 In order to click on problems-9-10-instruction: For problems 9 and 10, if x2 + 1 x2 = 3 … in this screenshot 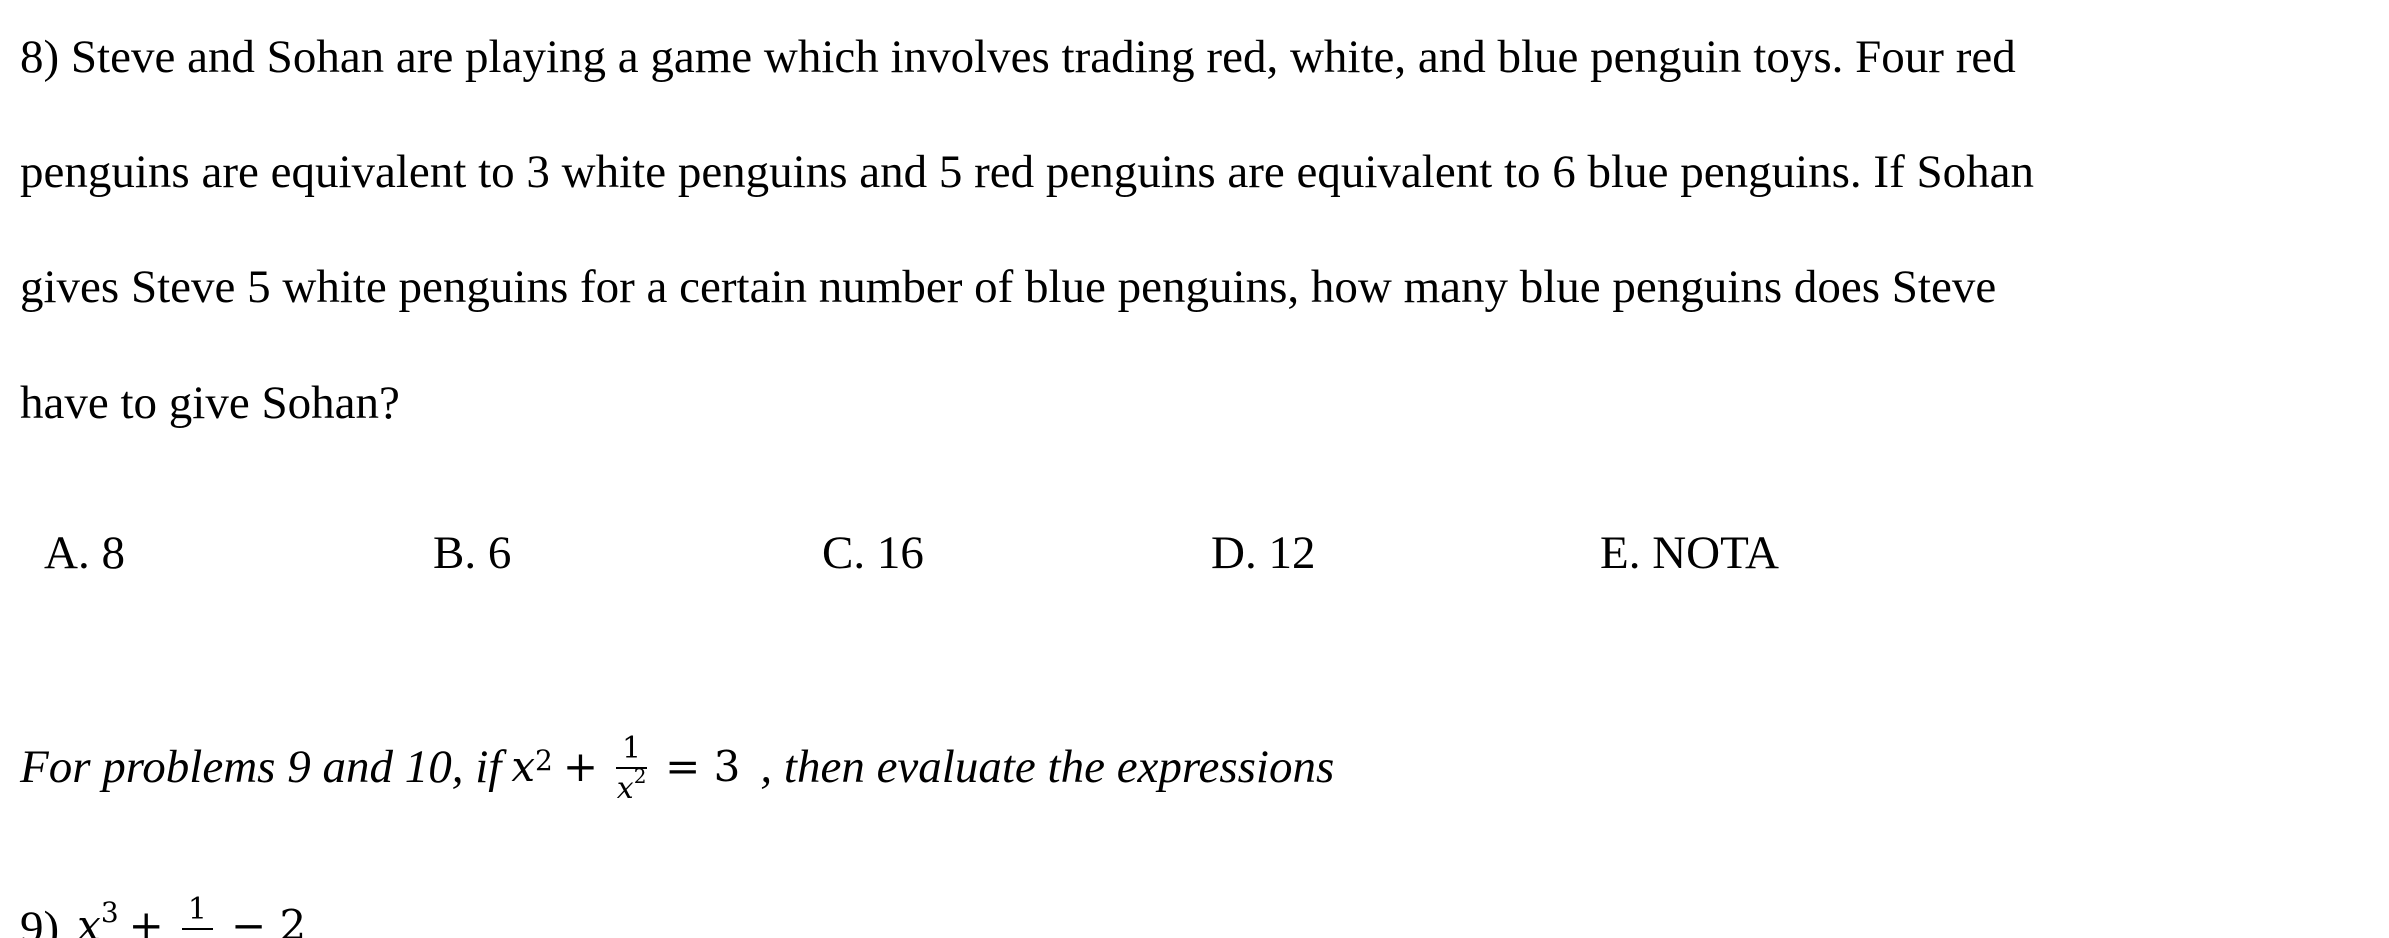, I will do `click(677, 768)`.